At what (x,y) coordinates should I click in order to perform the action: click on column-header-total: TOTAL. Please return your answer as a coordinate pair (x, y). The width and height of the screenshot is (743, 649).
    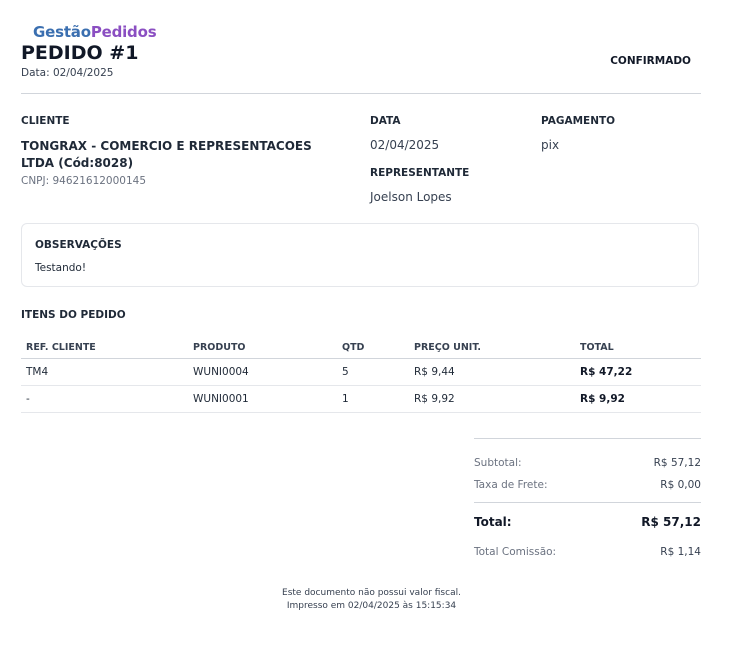
    Looking at the image, I should click on (638, 347).